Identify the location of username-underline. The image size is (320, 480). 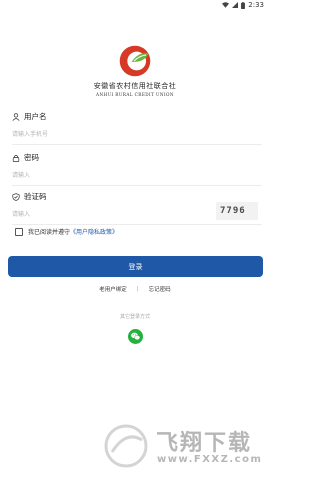
(137, 144).